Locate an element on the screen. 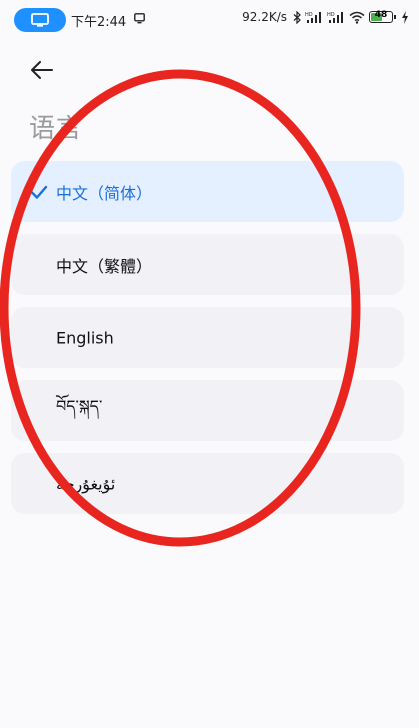 Image resolution: width=419 pixels, height=728 pixels. battery-level: 48 is located at coordinates (381, 15).